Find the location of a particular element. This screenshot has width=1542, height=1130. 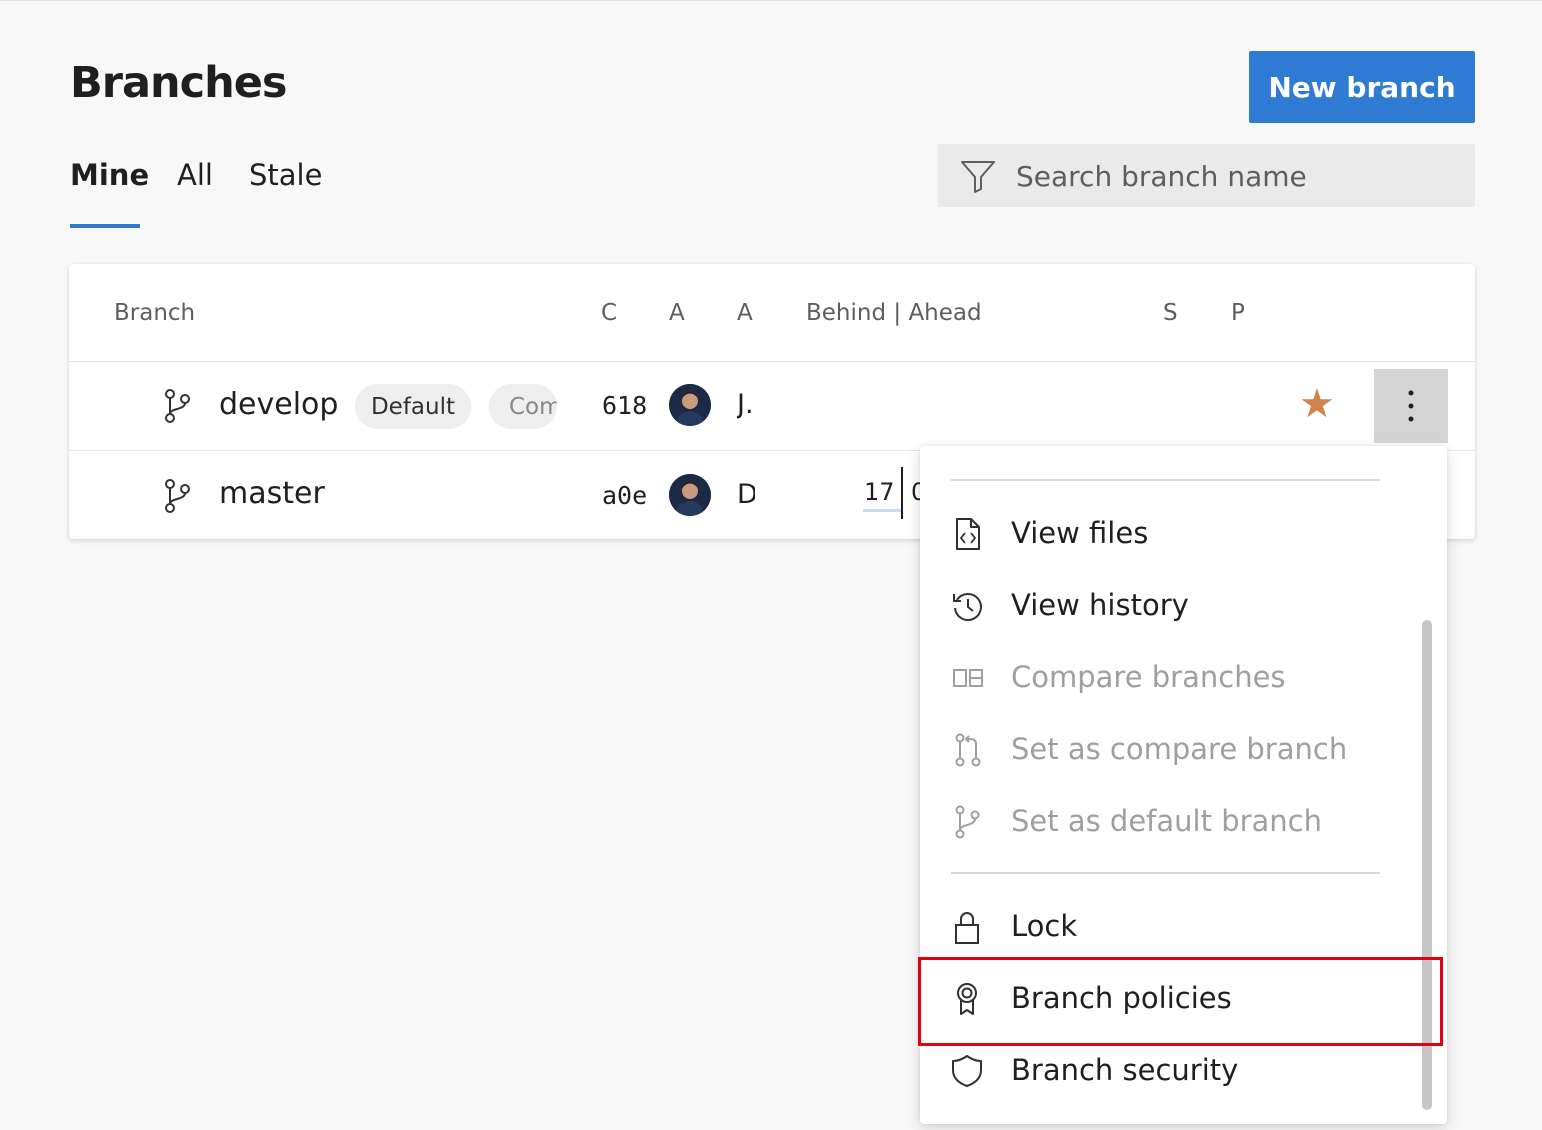

menu-item-compare-branches: Compare branches is located at coordinates (1170, 678).